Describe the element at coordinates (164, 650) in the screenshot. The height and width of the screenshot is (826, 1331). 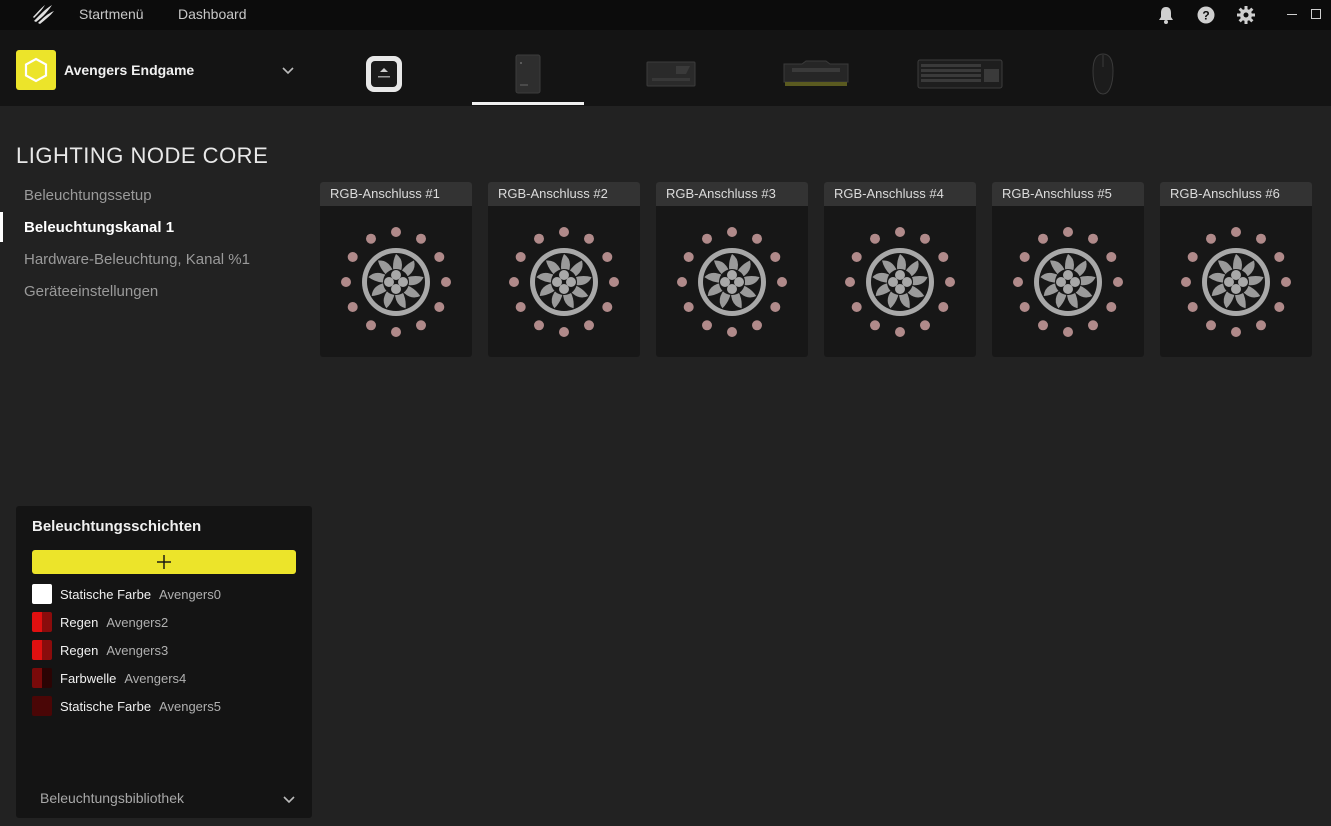
I see `layer-item: Regen Avengers3` at that location.